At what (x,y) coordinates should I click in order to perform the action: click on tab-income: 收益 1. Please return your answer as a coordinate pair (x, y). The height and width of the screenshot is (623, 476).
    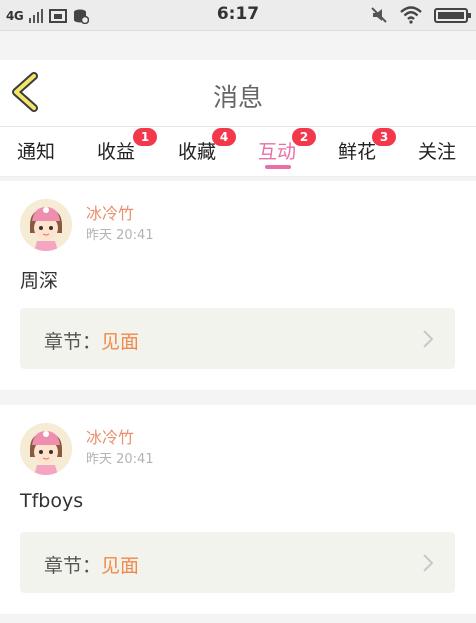
    Looking at the image, I should click on (127, 146).